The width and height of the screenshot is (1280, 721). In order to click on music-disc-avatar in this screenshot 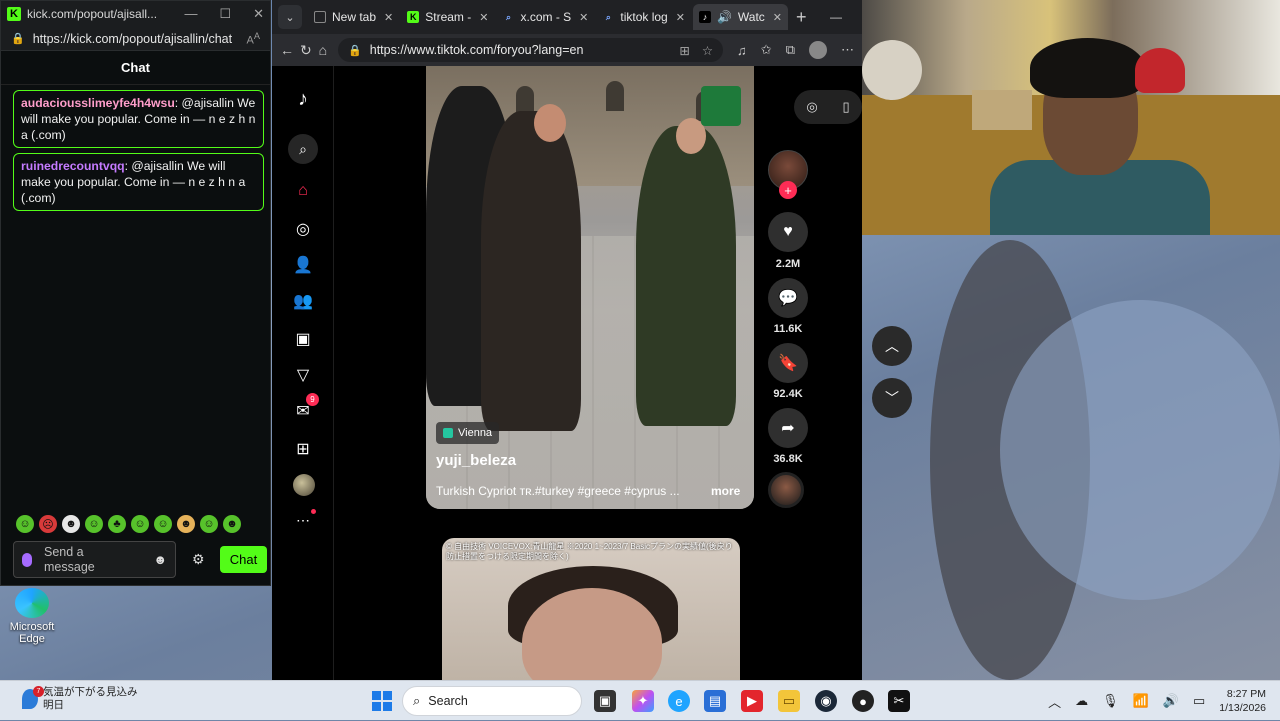, I will do `click(786, 490)`.